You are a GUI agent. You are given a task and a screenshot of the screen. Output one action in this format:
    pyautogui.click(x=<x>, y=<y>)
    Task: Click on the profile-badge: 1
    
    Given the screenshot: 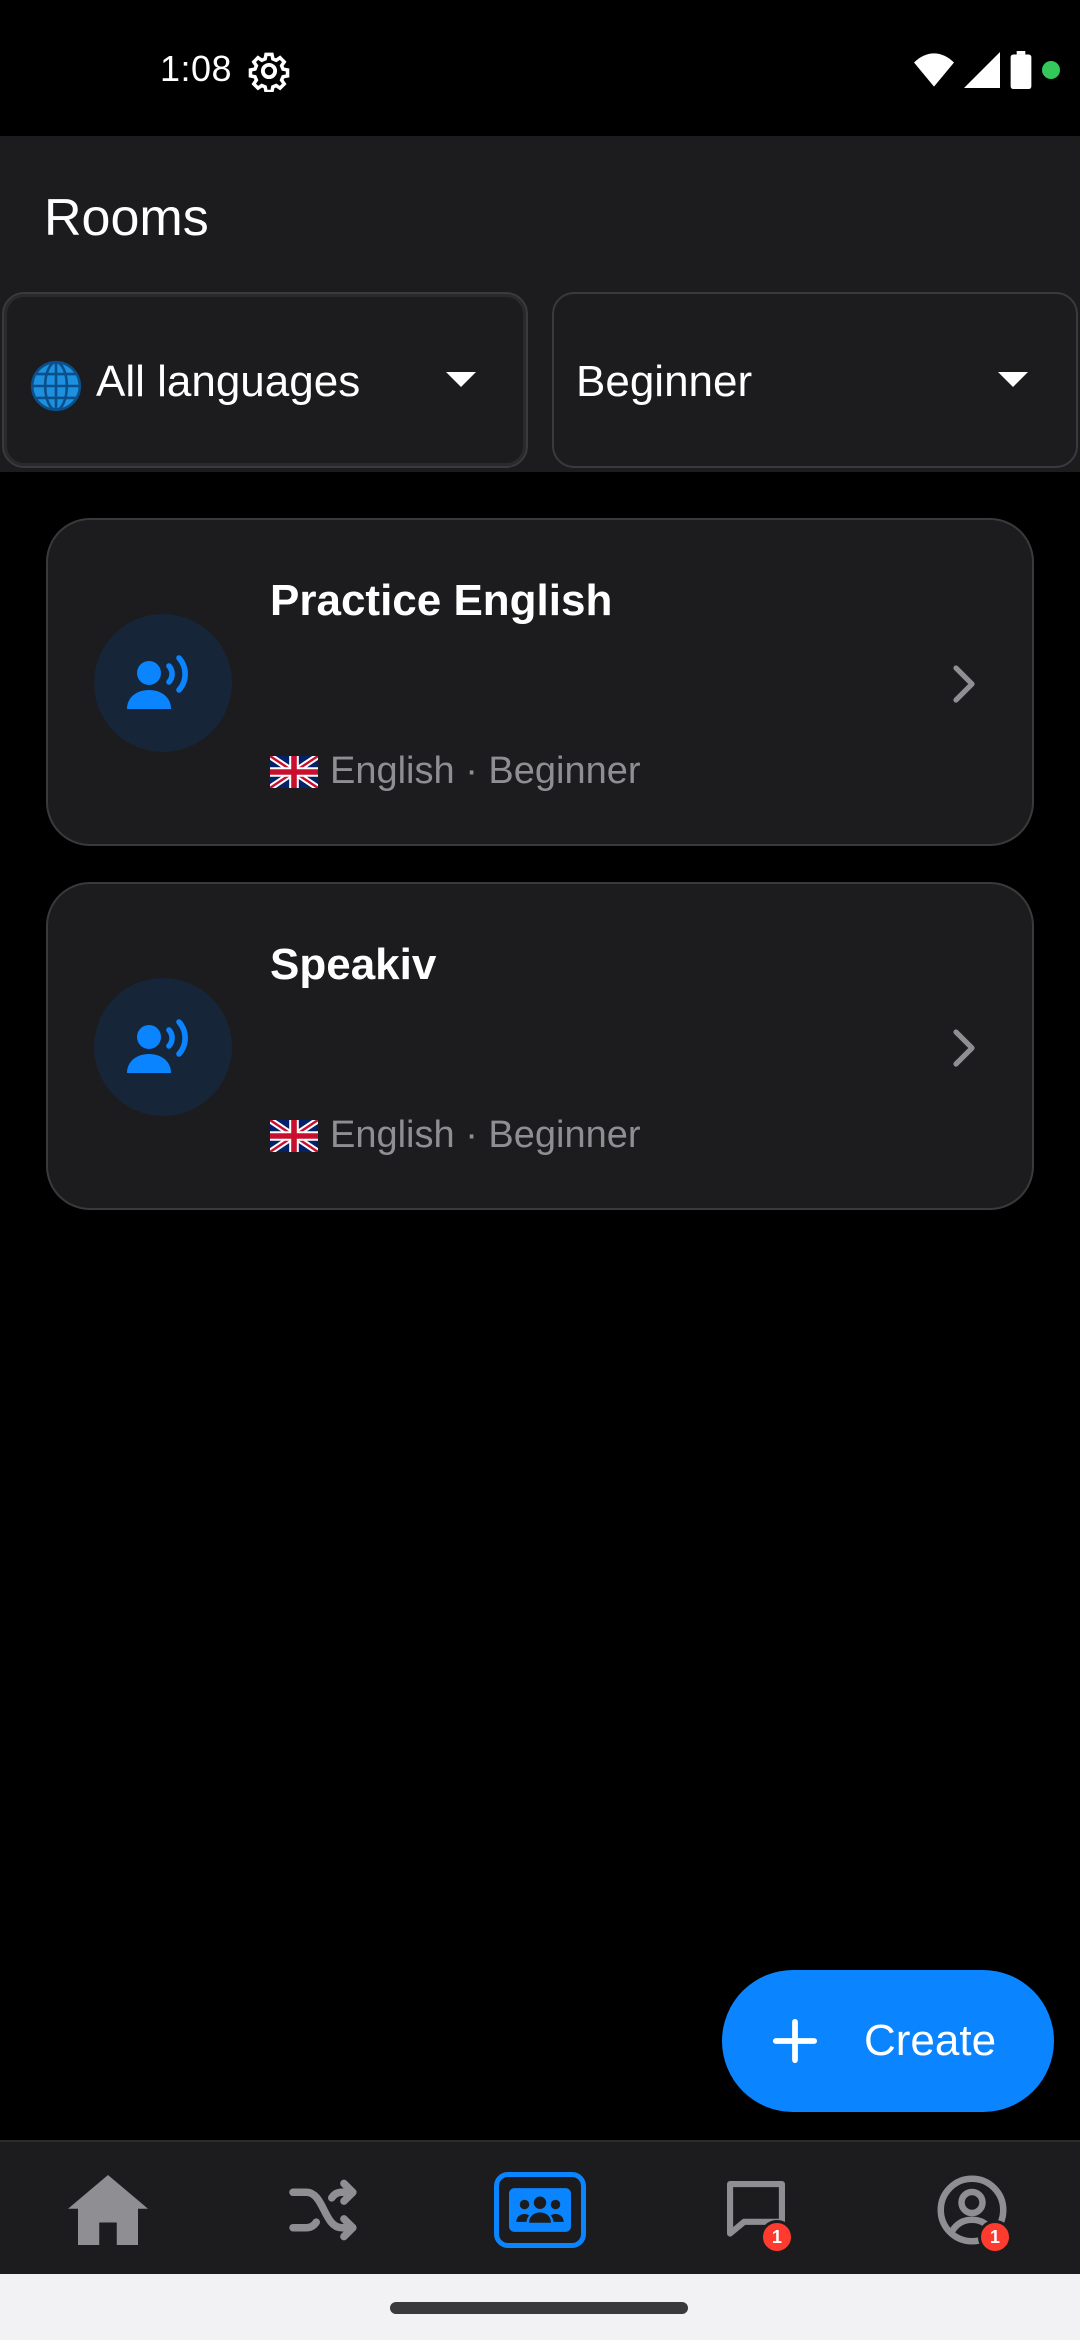 What is the action you would take?
    pyautogui.click(x=995, y=2237)
    